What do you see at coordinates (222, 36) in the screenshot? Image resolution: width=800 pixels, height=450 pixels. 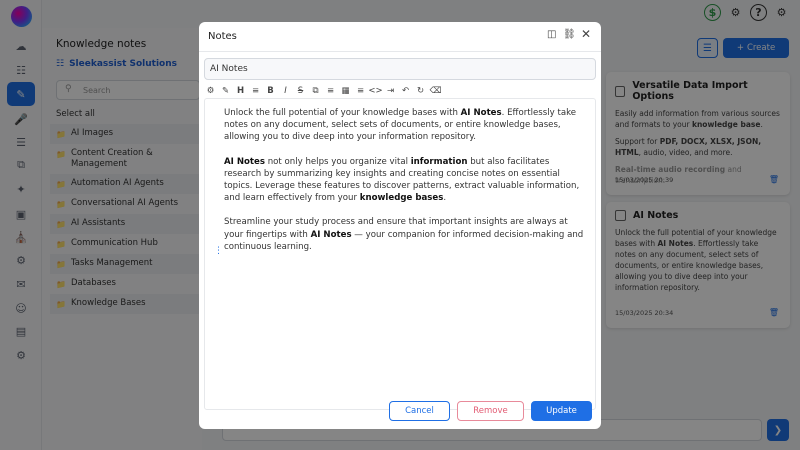 I see `modal-title: Notes` at bounding box center [222, 36].